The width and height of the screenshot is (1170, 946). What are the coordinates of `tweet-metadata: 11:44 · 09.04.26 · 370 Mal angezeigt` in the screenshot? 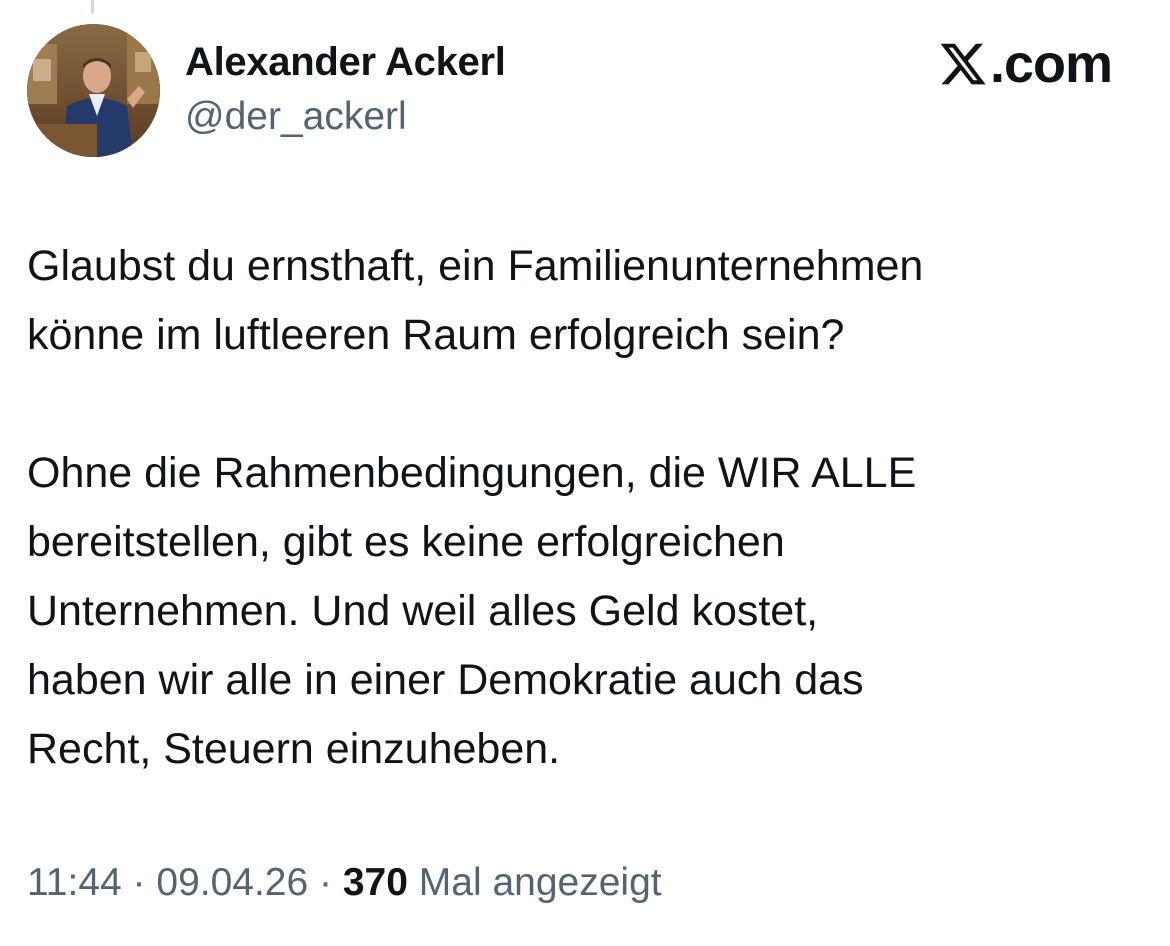 It's located at (344, 883).